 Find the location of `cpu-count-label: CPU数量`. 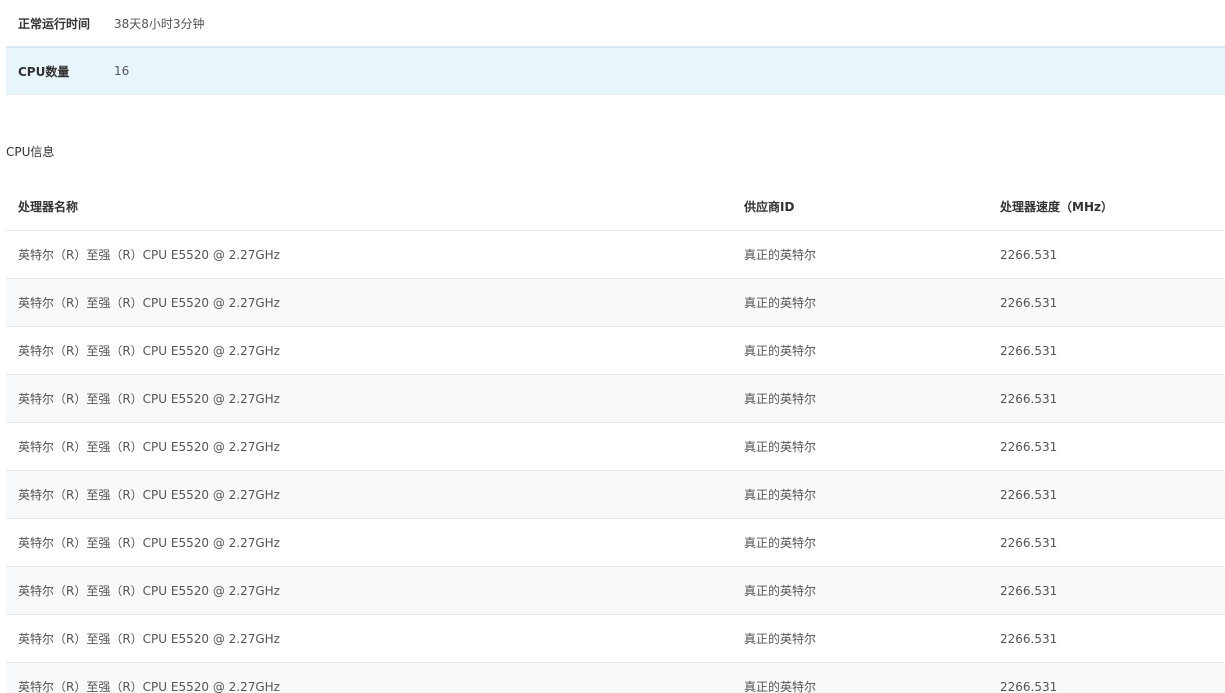

cpu-count-label: CPU数量 is located at coordinates (44, 71).